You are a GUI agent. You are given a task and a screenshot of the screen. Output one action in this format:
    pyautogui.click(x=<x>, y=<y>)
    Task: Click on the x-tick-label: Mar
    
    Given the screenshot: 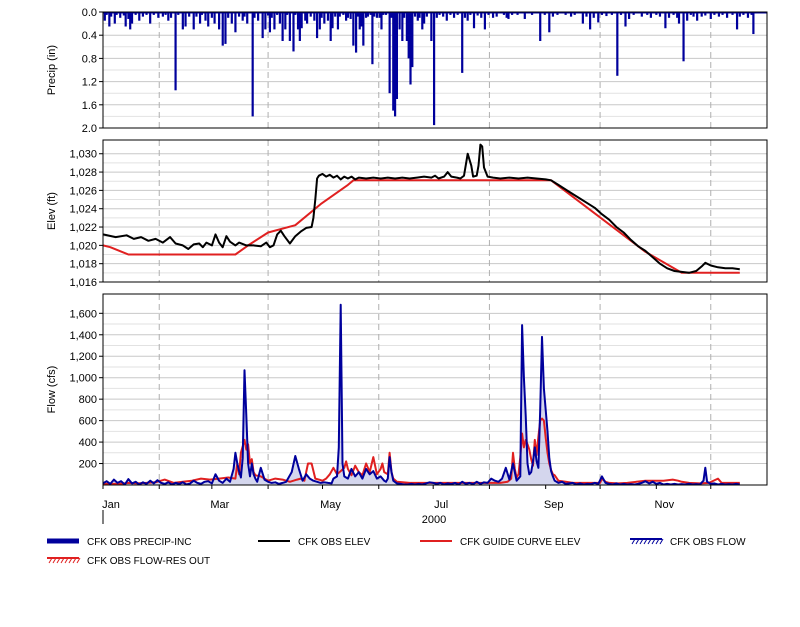 What is the action you would take?
    pyautogui.click(x=219, y=505)
    